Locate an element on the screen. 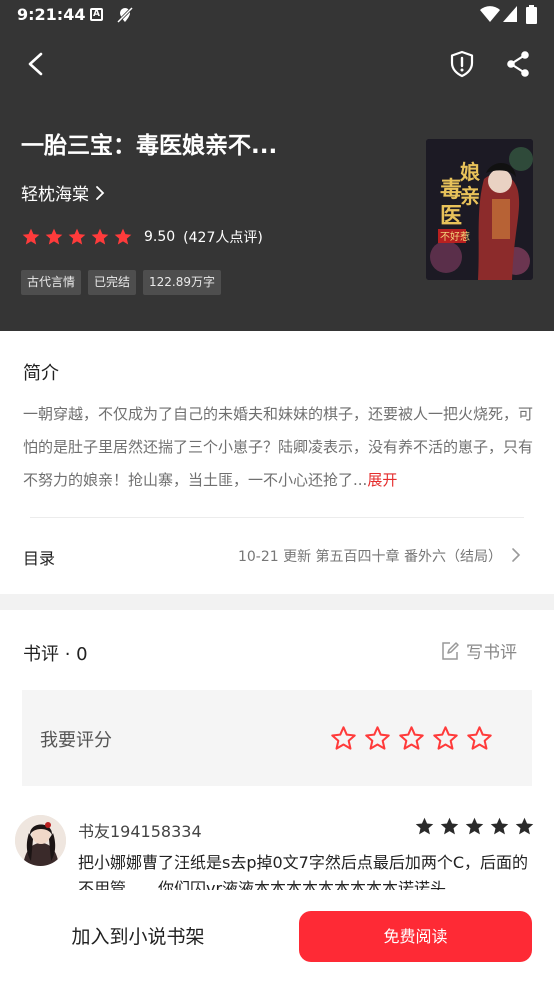 The height and width of the screenshot is (984, 554). book-cover: 毒 医 娘 亲 不好惹 is located at coordinates (479, 209).